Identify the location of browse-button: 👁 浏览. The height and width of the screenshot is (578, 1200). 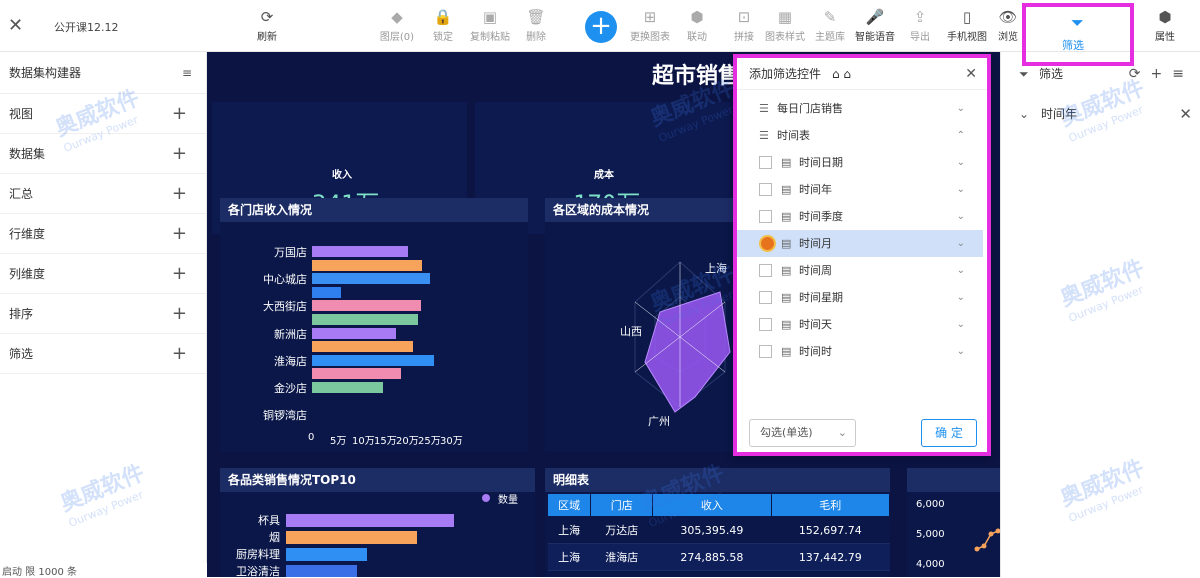
(1008, 24).